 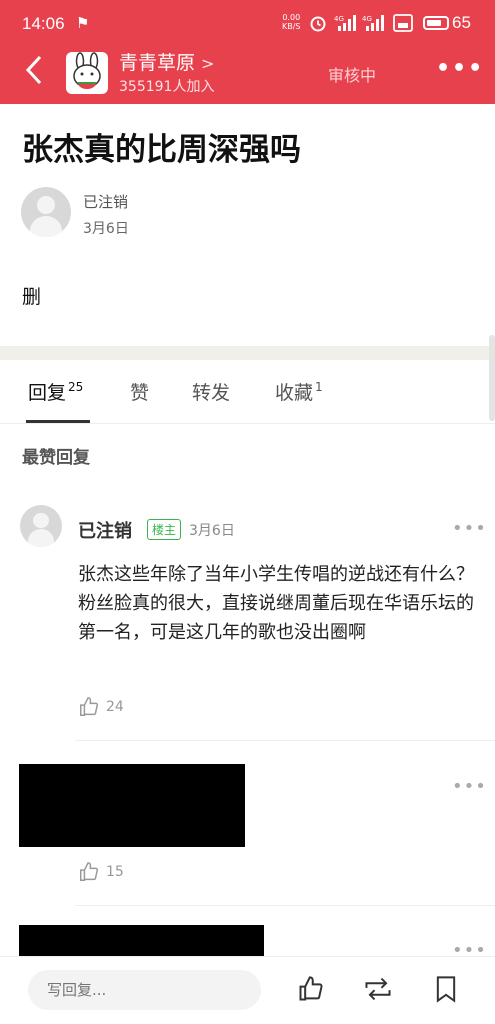 I want to click on tab-replies-count: 25, so click(x=76, y=387).